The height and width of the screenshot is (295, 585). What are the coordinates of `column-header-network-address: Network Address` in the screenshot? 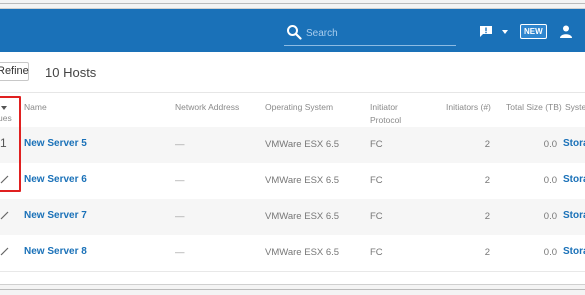 It's located at (207, 107).